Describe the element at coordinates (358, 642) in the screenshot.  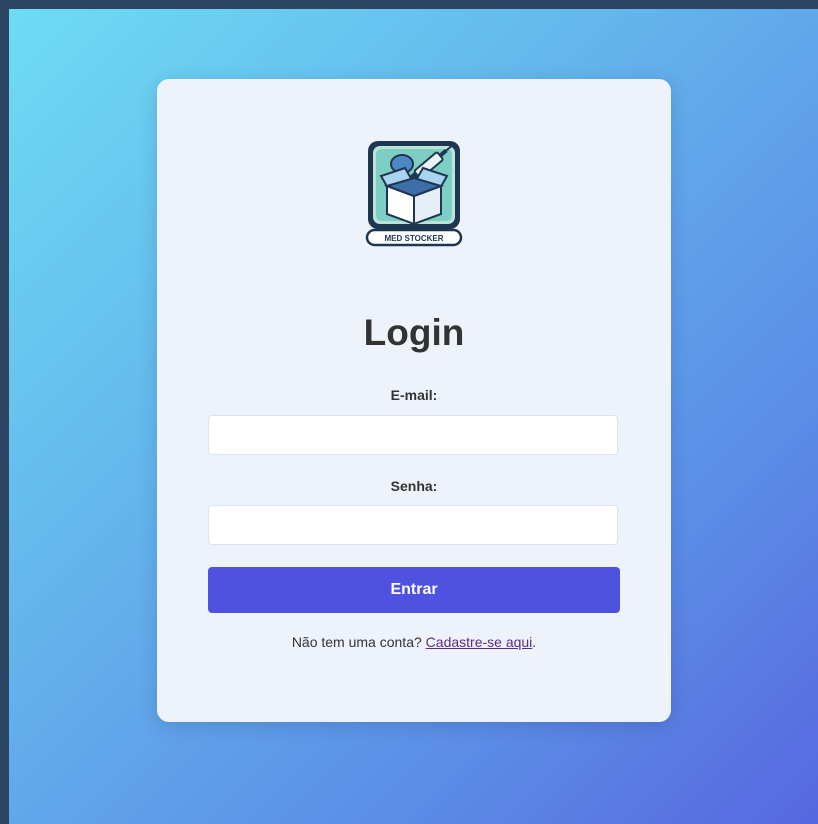
I see `signup-prompt-text: Não tem uma conta?` at that location.